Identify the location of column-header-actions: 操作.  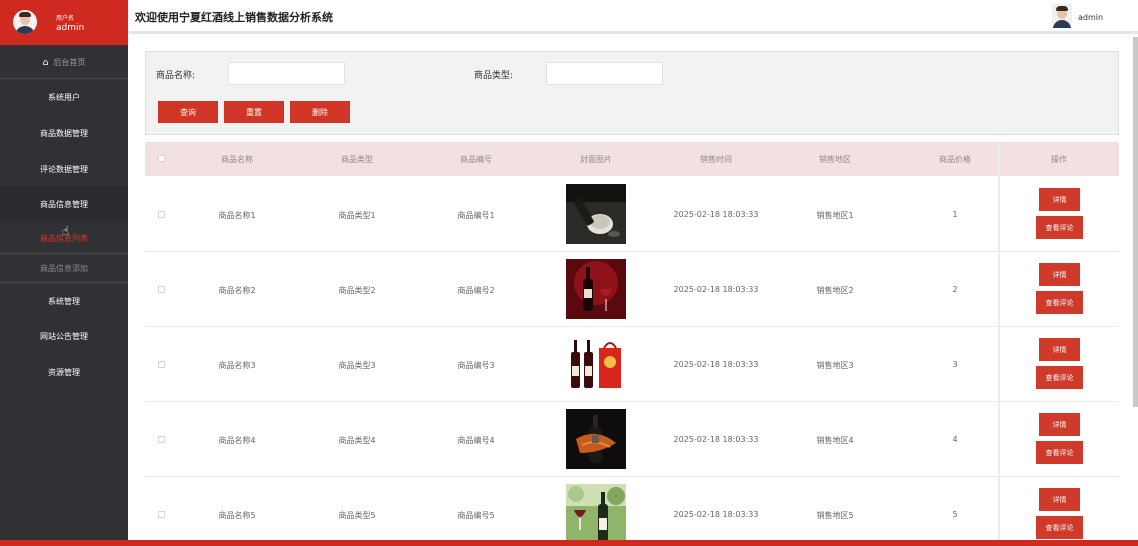
(1059, 159).